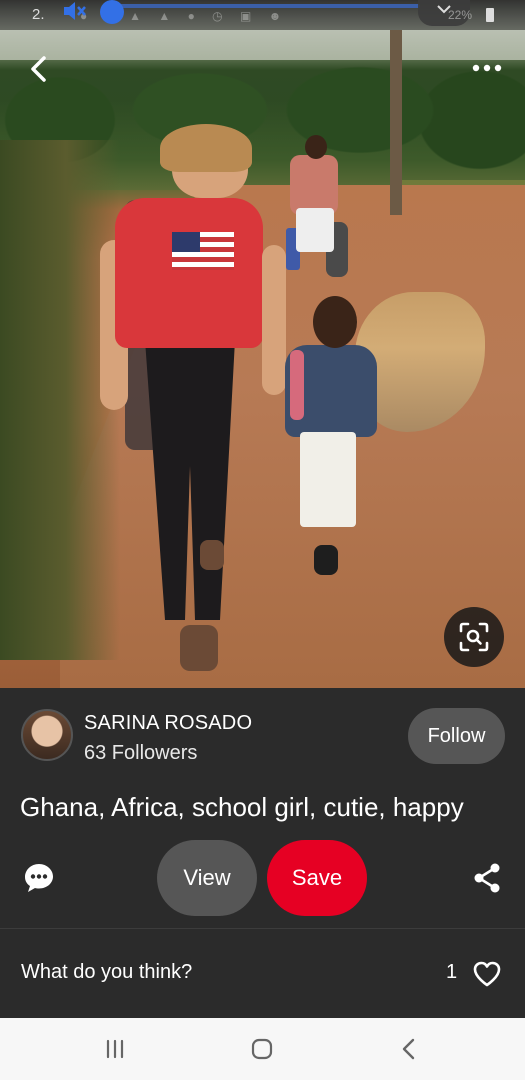 Image resolution: width=525 pixels, height=1080 pixels. Describe the element at coordinates (242, 807) in the screenshot. I see `pin-title: Ghana, Africa, school girl, cutie, happy` at that location.